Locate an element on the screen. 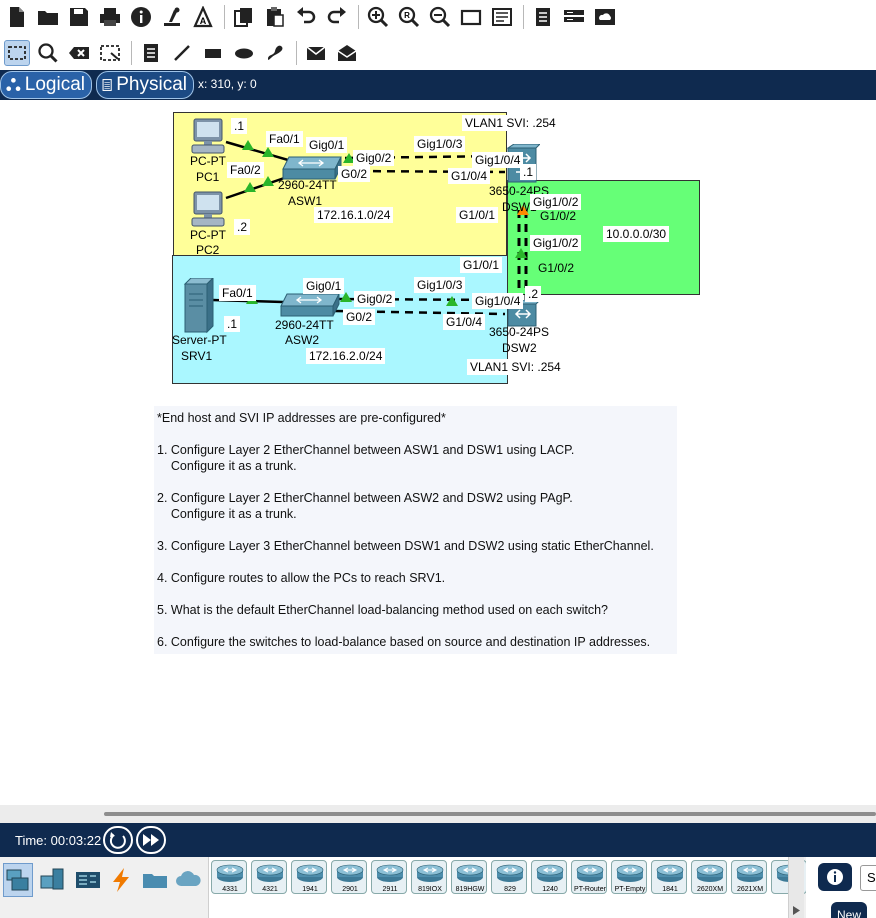  workspace-horizontal-scrollbar is located at coordinates (438, 814).